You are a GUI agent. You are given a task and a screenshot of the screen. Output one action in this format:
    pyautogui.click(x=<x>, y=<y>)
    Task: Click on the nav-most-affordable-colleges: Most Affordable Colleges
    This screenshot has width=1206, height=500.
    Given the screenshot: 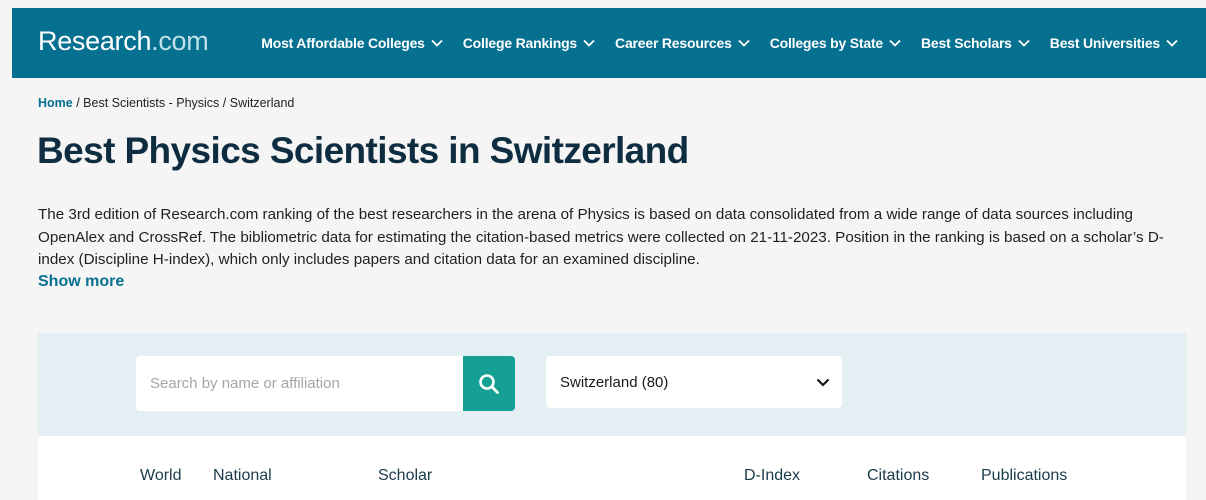 What is the action you would take?
    pyautogui.click(x=352, y=43)
    